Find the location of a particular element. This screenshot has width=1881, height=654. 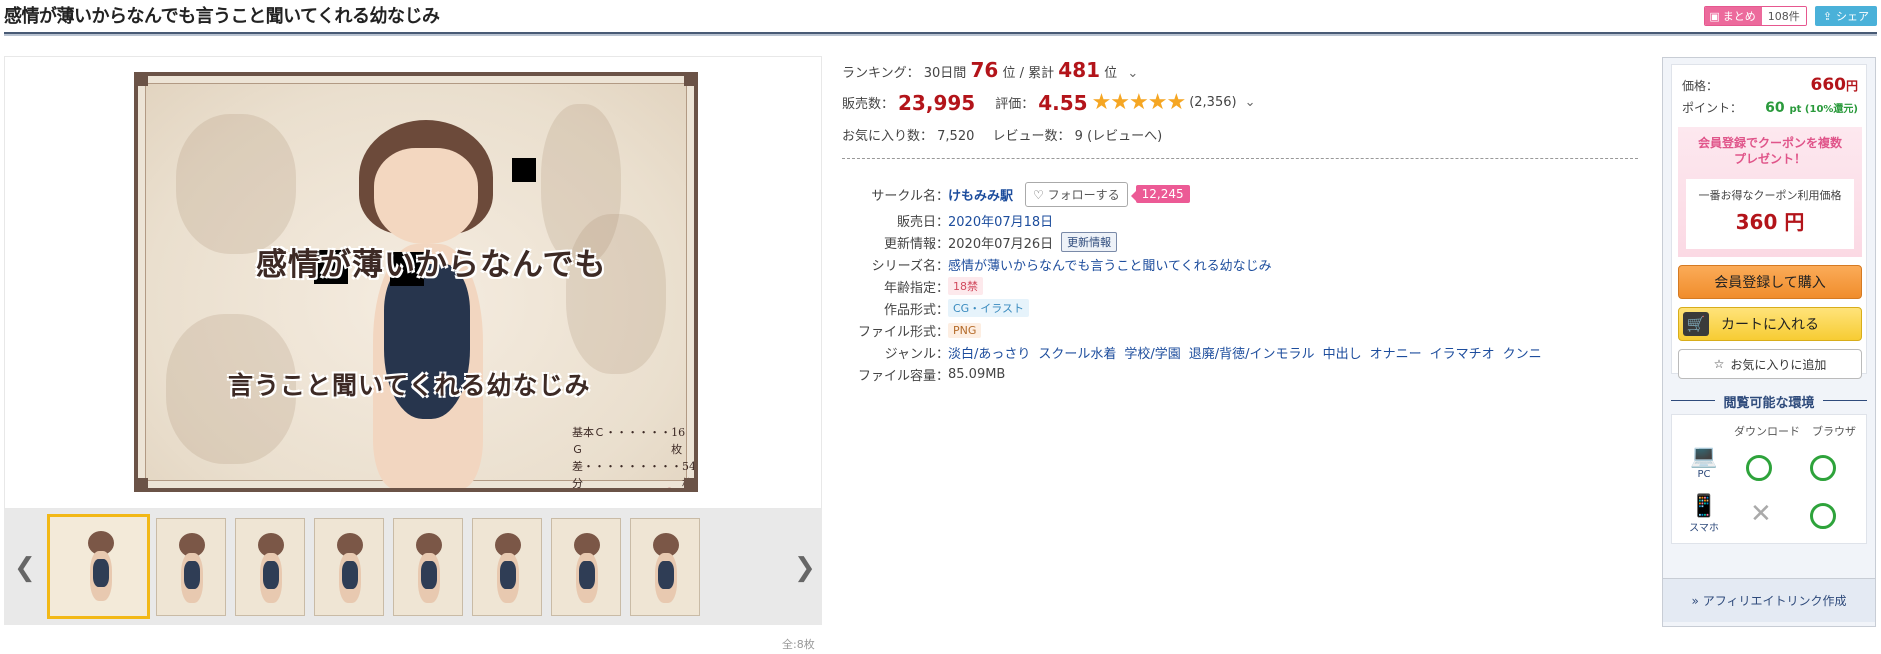

matome-count: 108件 is located at coordinates (1783, 16).